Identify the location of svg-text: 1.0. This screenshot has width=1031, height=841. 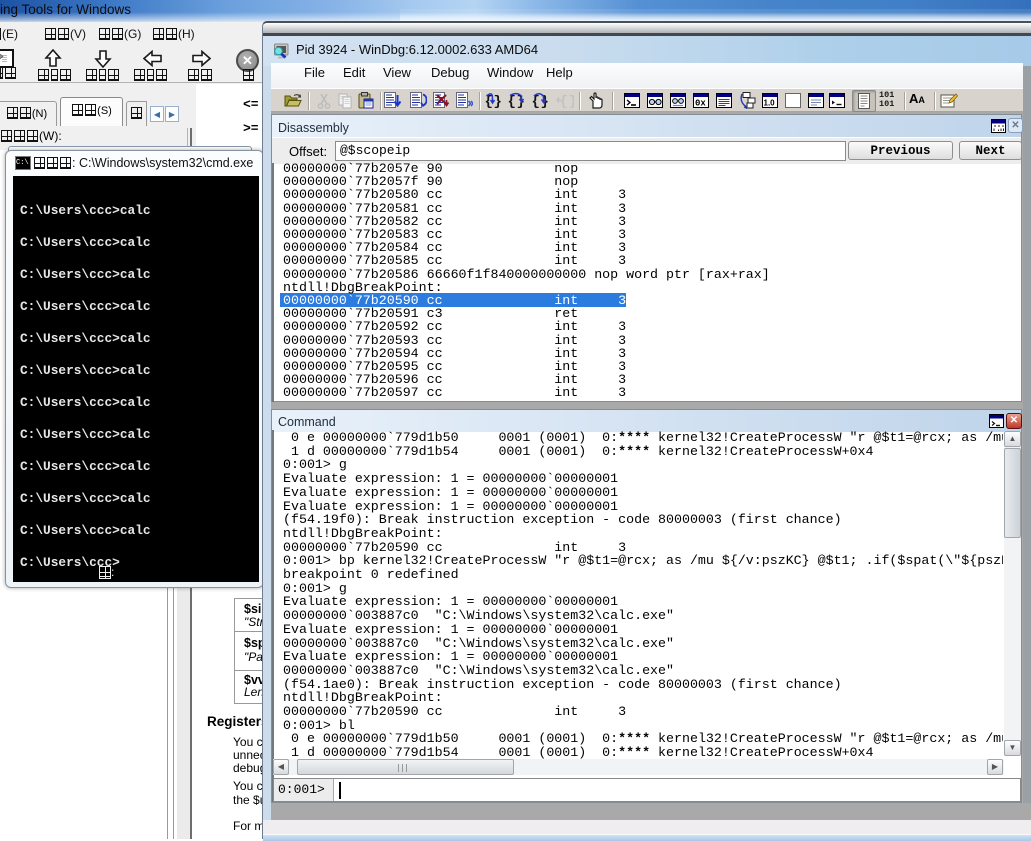
(770, 103).